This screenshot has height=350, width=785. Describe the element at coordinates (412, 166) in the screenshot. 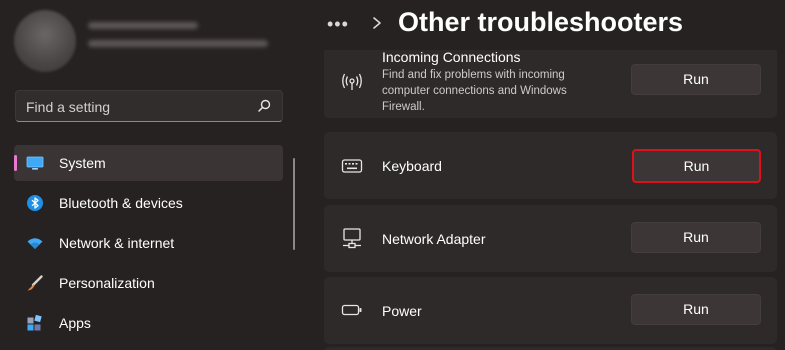

I see `troubleshooter-title: Keyboard` at that location.